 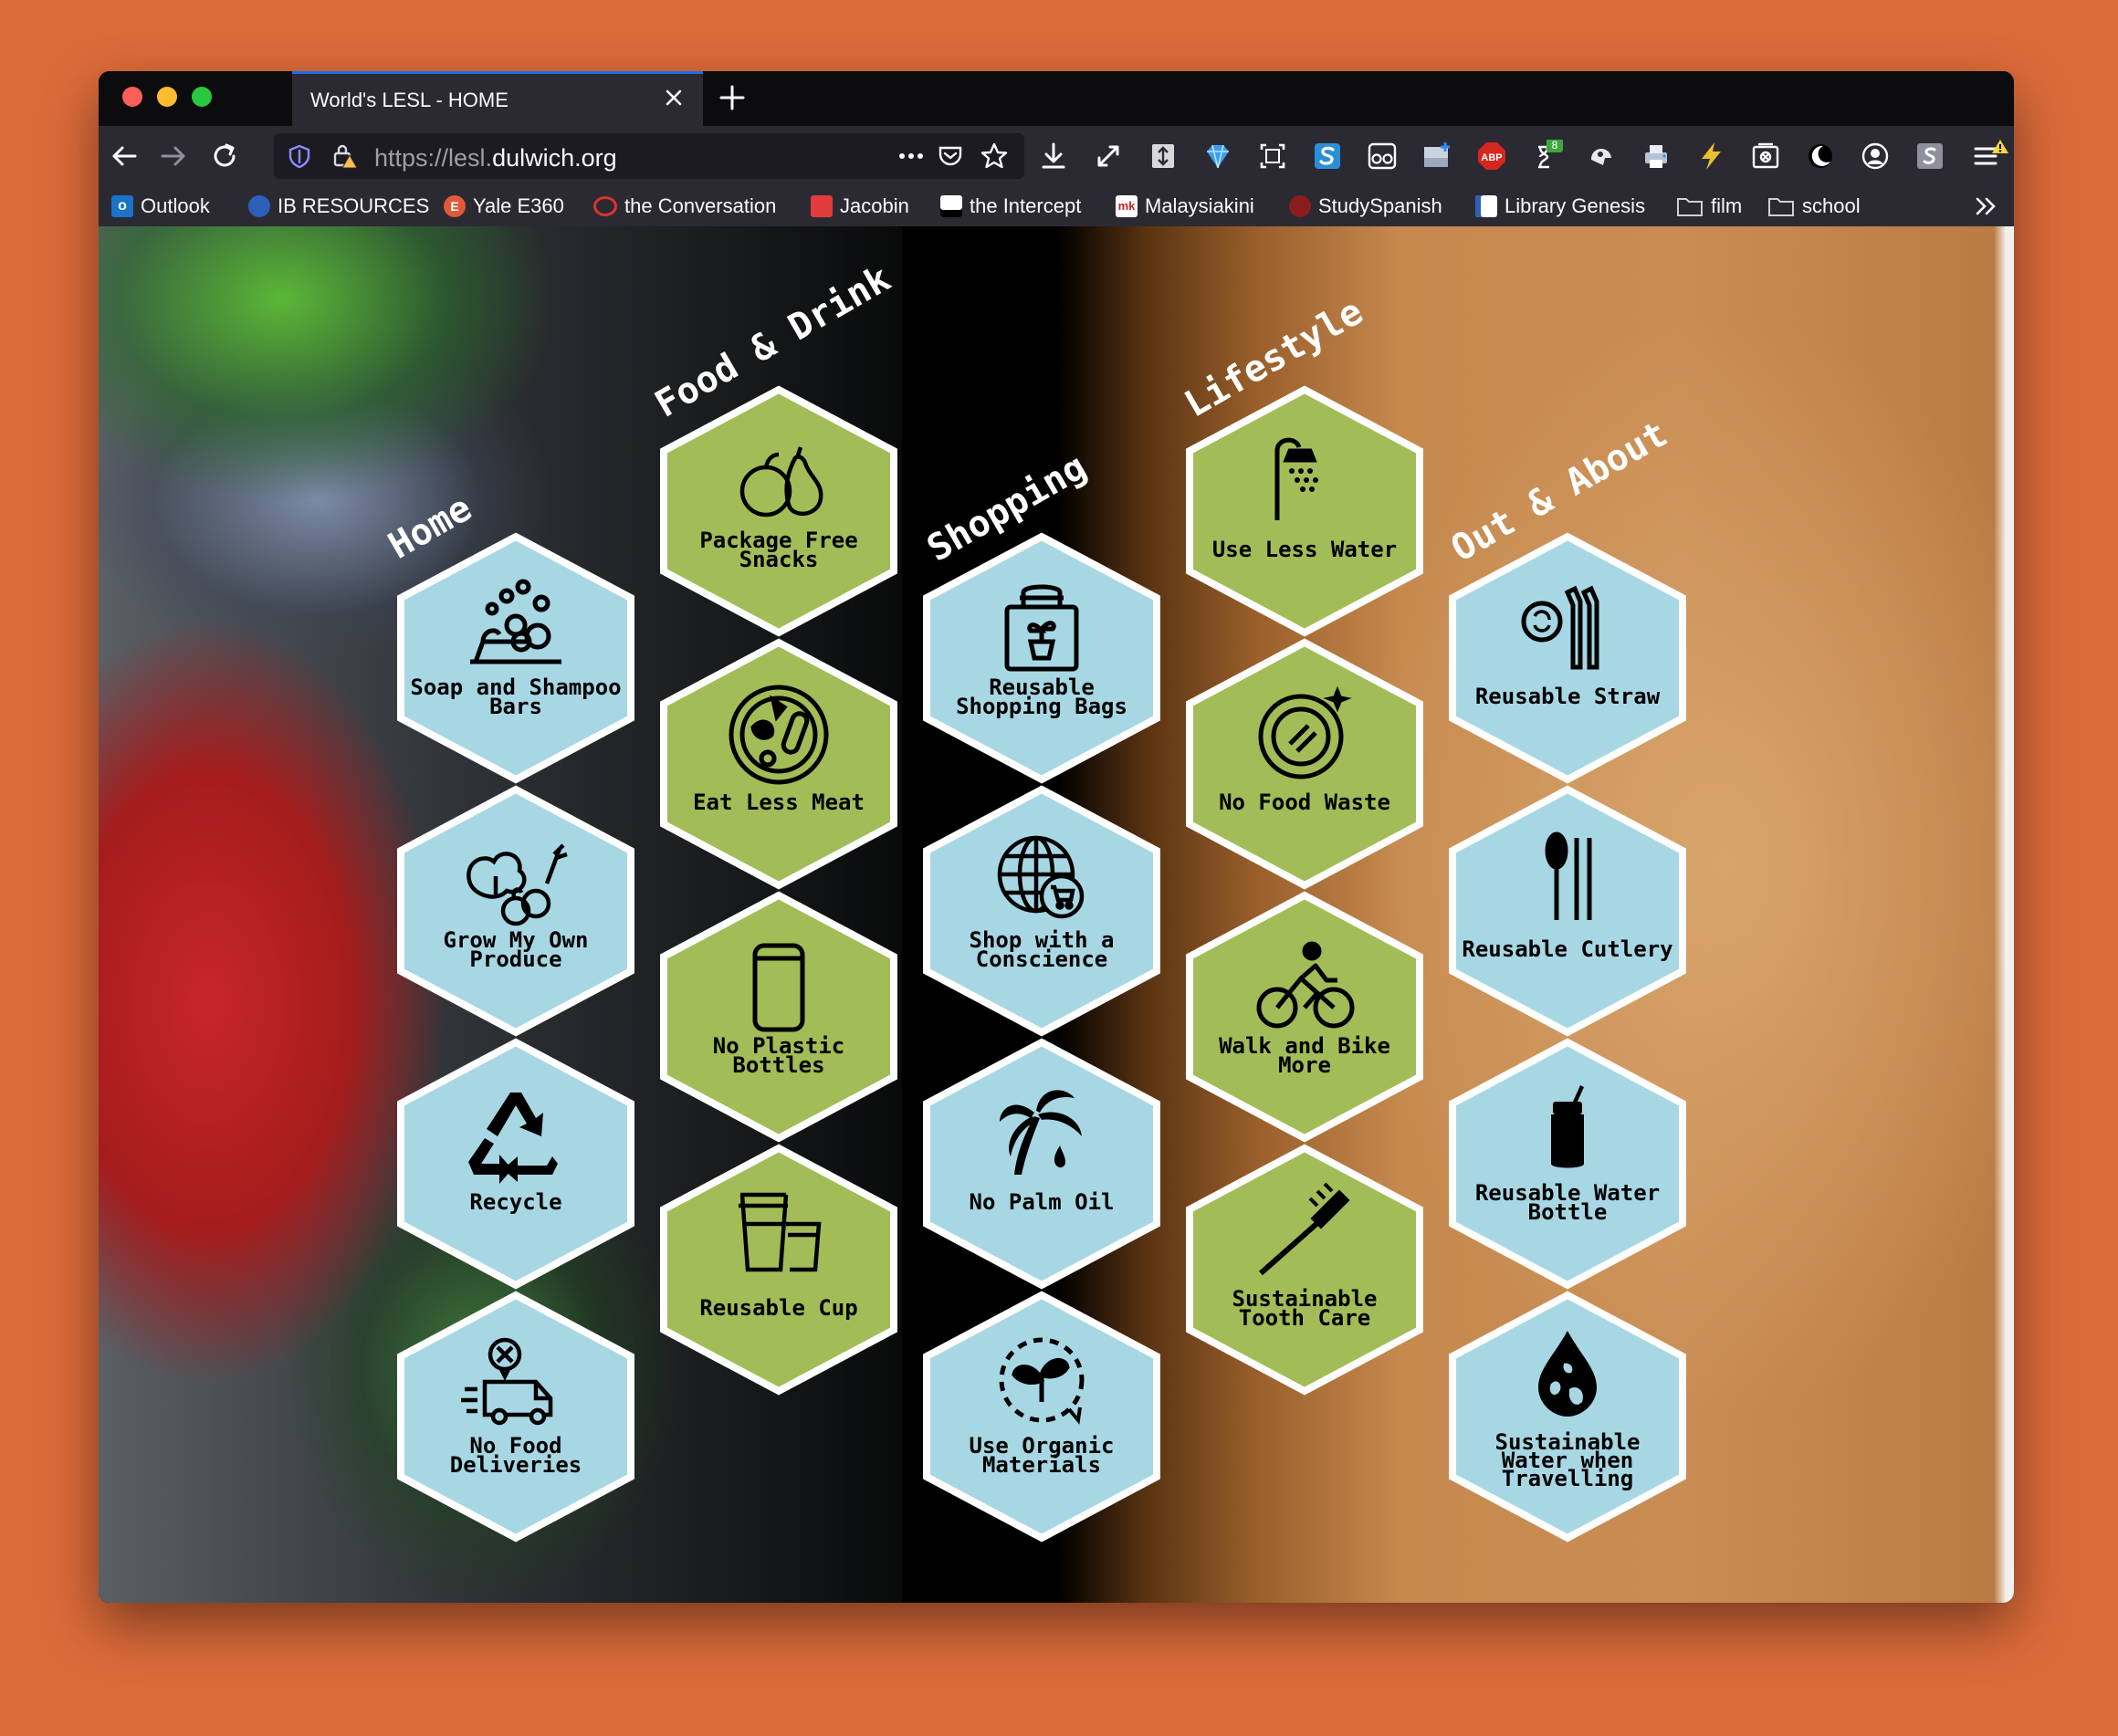 I want to click on tile-eat-less-meat: Eat Less Meat, so click(x=779, y=764).